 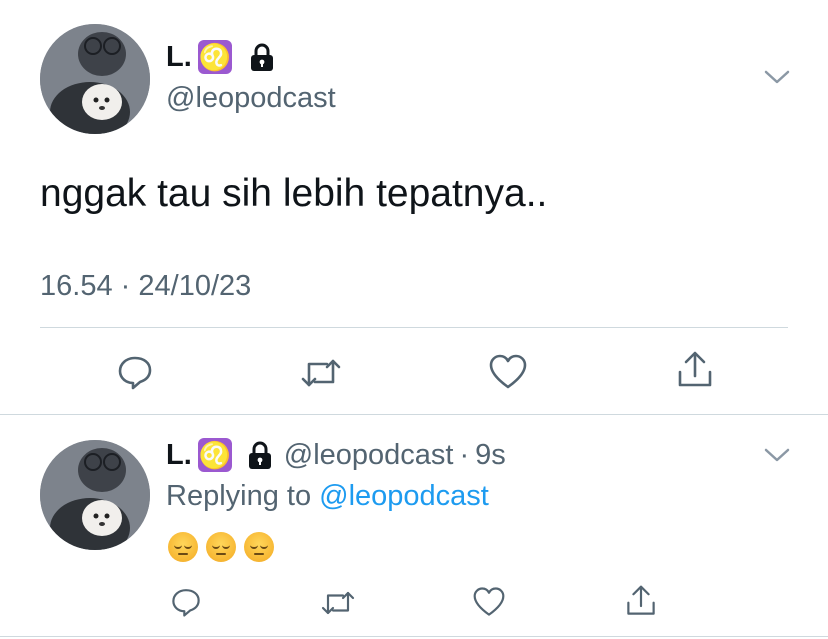 I want to click on replying-handle-link: @leopodcast, so click(x=404, y=496).